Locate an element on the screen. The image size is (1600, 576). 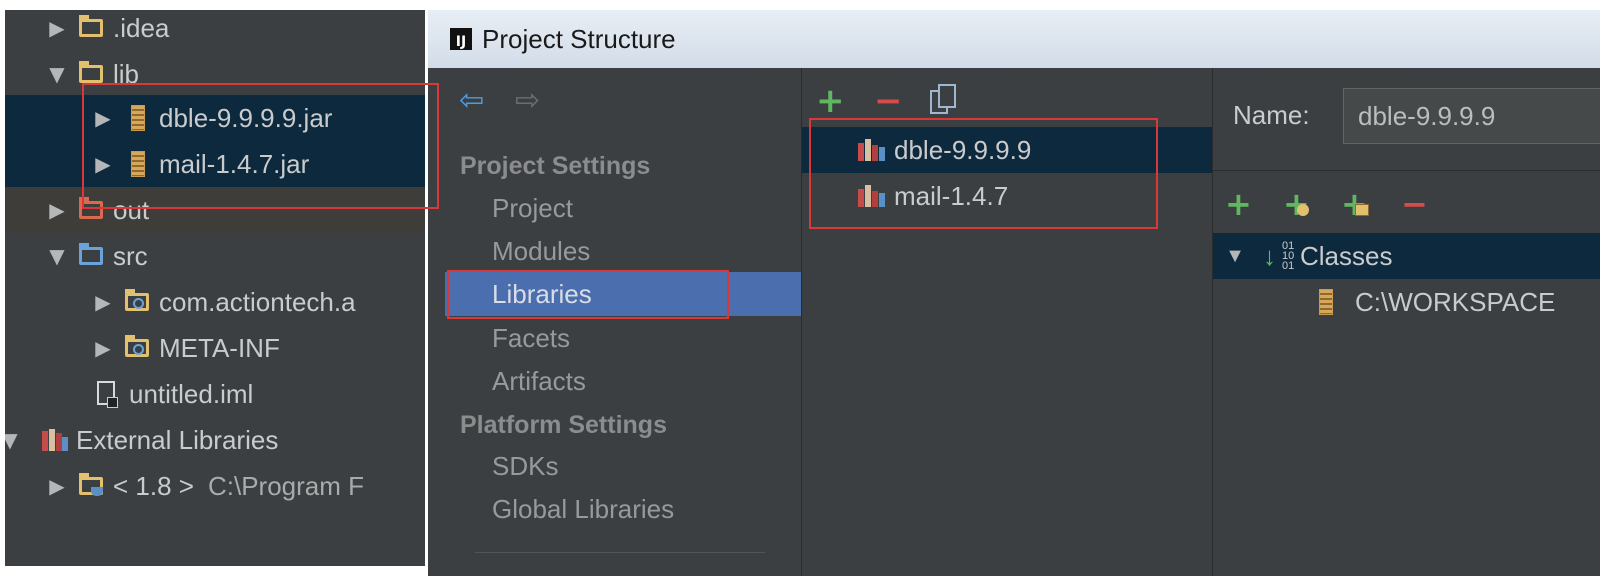
forward-arrow-icon: ⇨ is located at coordinates (527, 101).